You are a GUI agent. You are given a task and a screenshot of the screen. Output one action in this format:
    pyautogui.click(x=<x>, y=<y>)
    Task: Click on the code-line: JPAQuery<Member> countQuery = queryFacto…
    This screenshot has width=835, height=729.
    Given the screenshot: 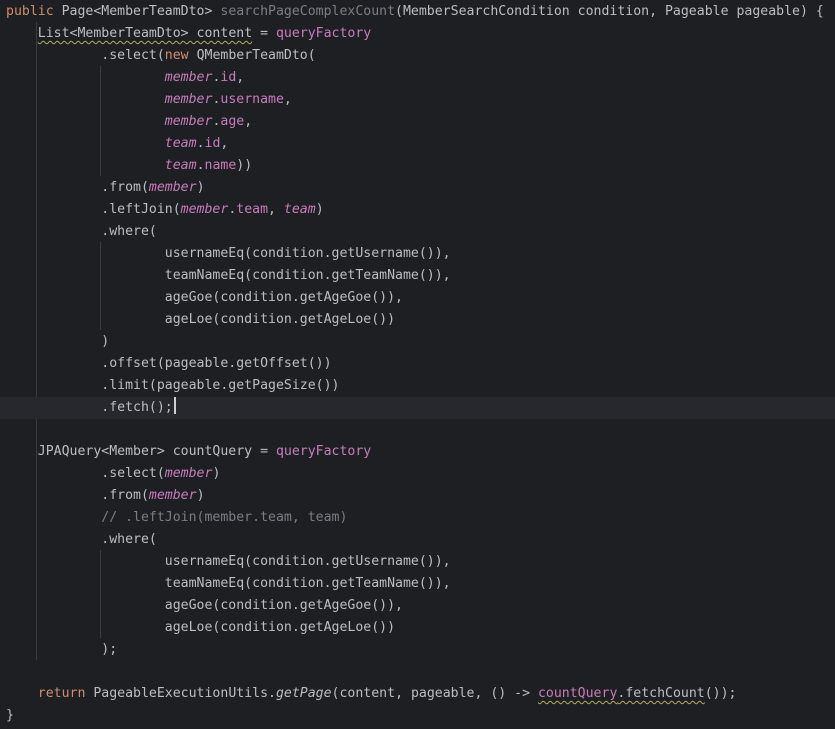 What is the action you would take?
    pyautogui.click(x=417, y=452)
    